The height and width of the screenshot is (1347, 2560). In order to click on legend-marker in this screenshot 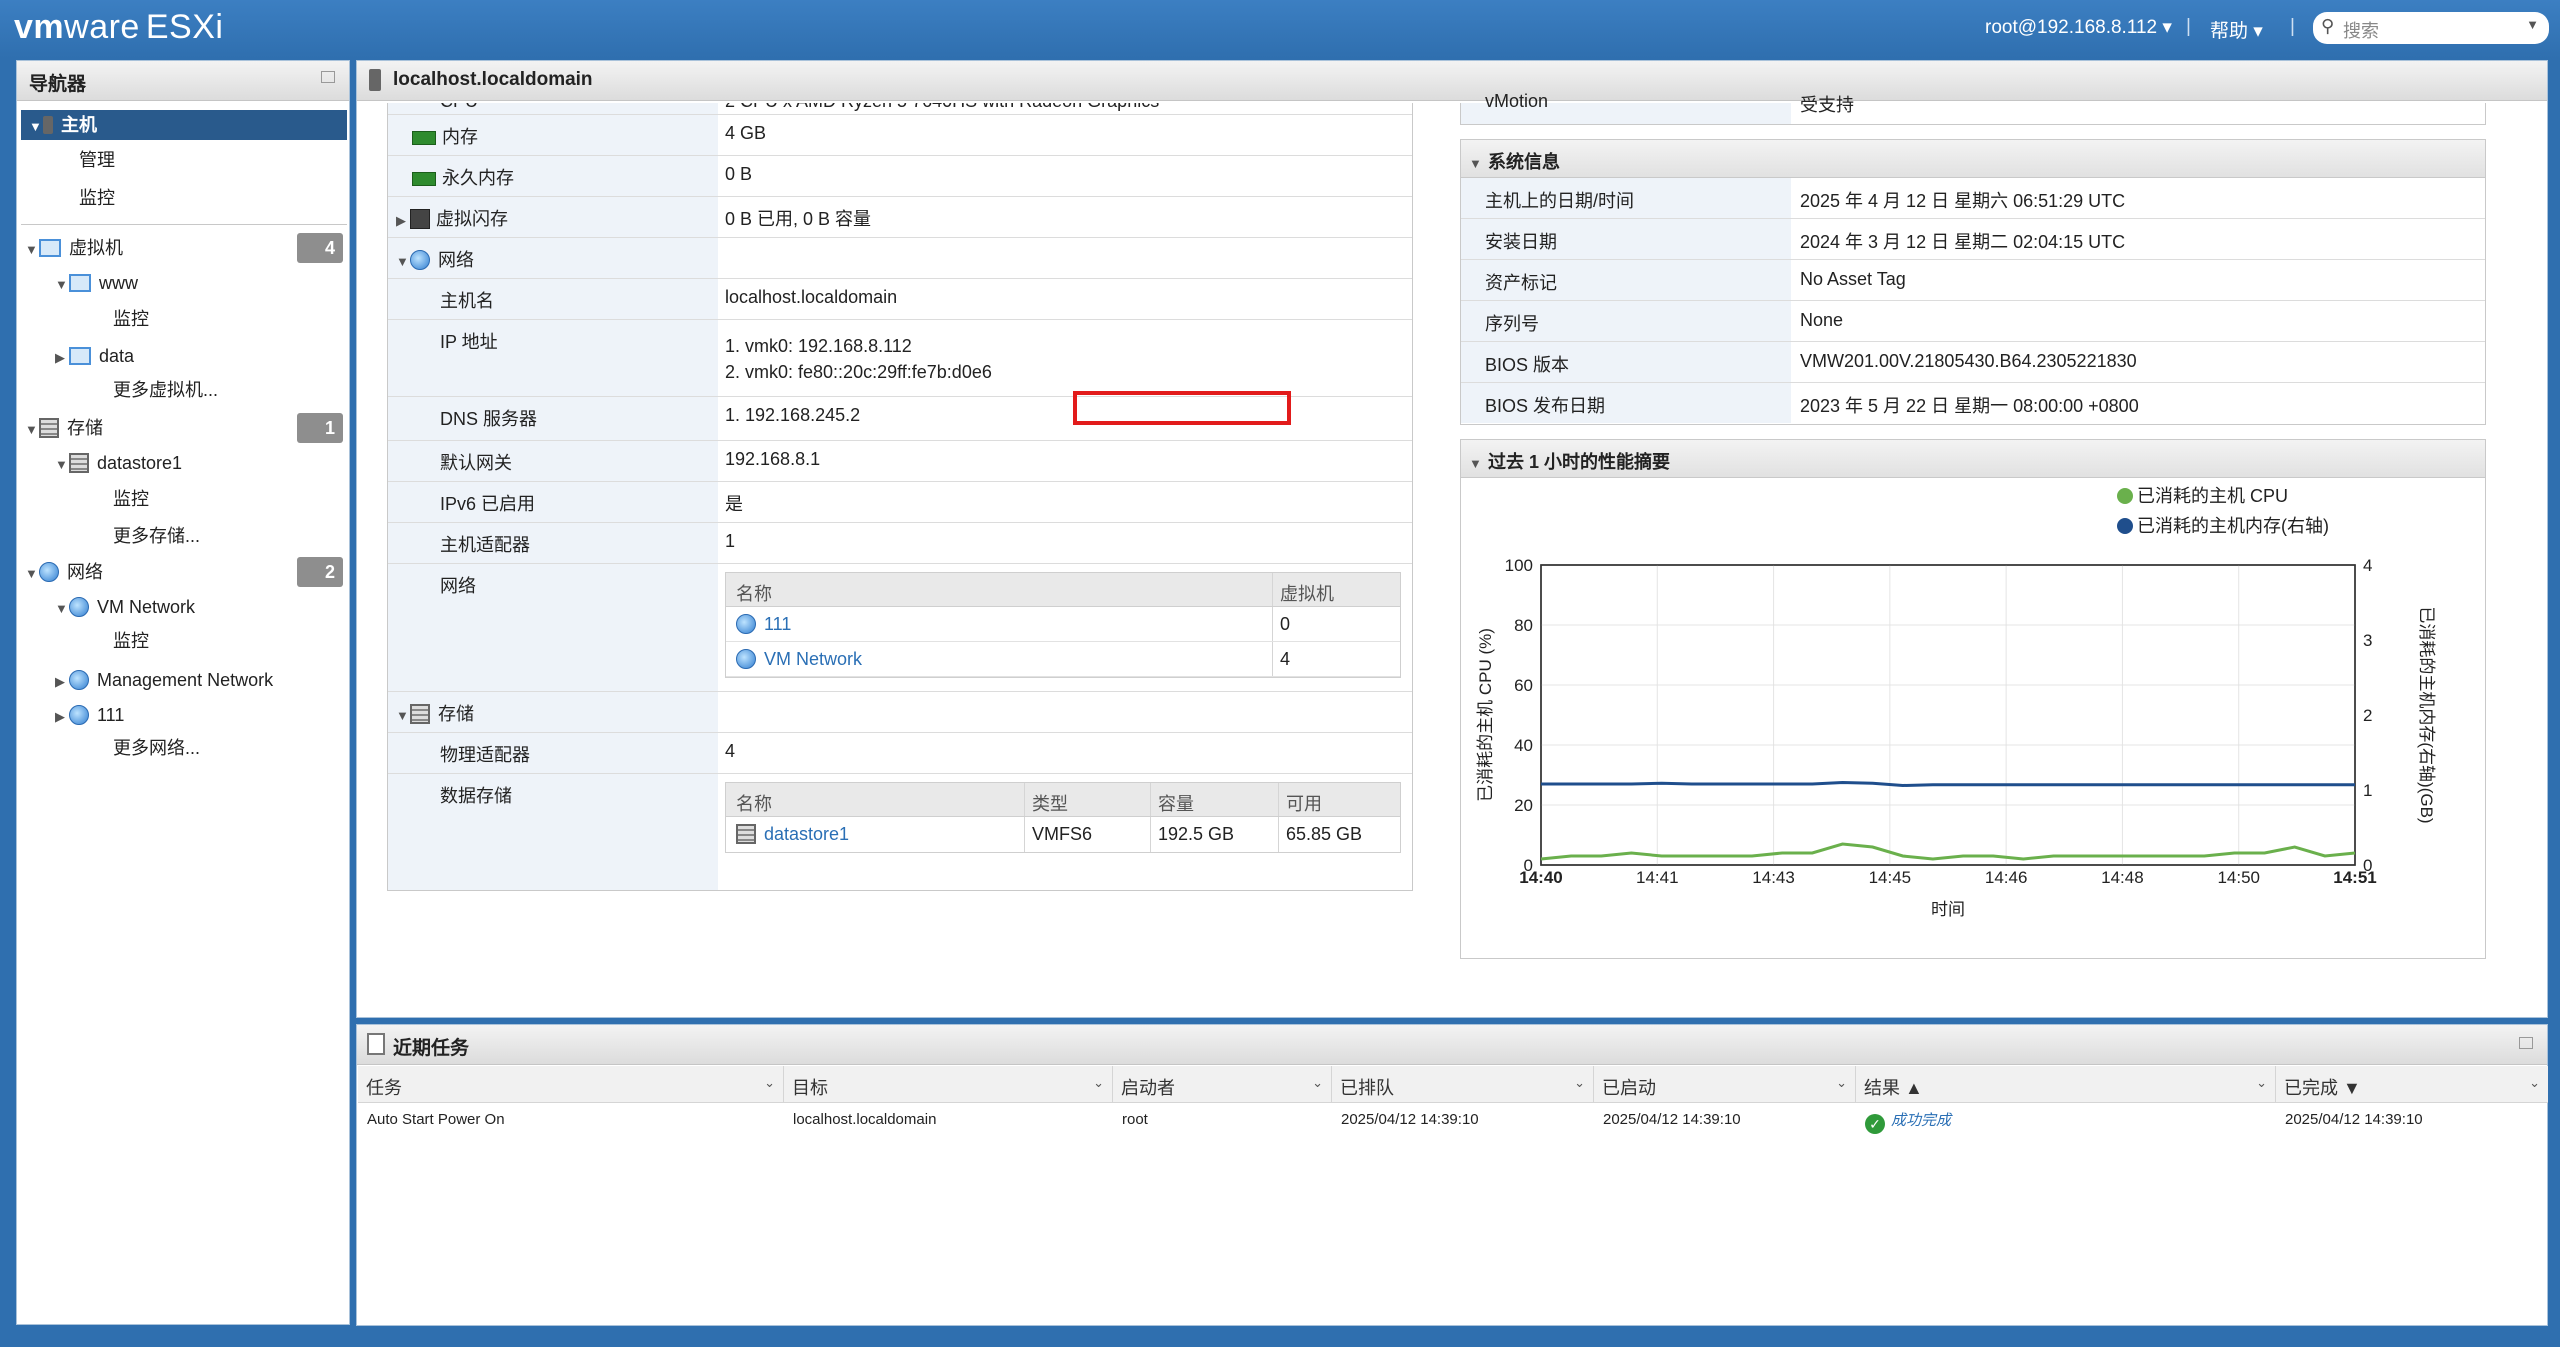, I will do `click(2125, 496)`.